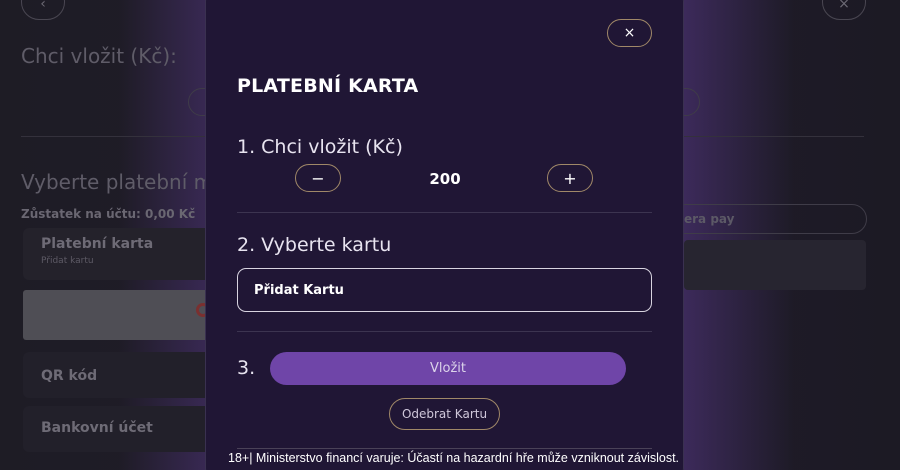  What do you see at coordinates (97, 244) in the screenshot?
I see `method-name: Platební karta` at bounding box center [97, 244].